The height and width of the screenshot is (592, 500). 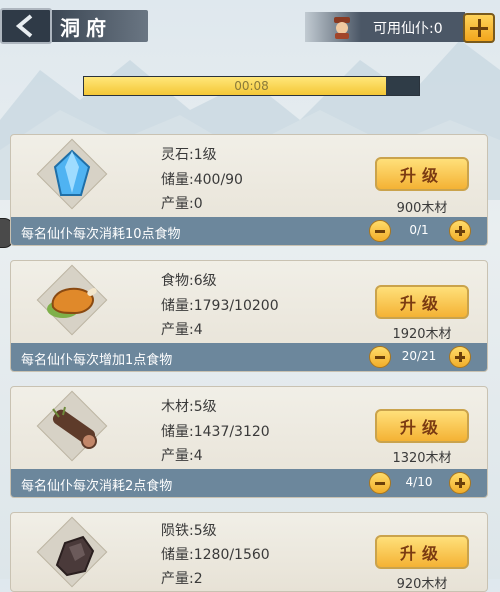 I want to click on building-output: 产量:0, so click(x=182, y=204).